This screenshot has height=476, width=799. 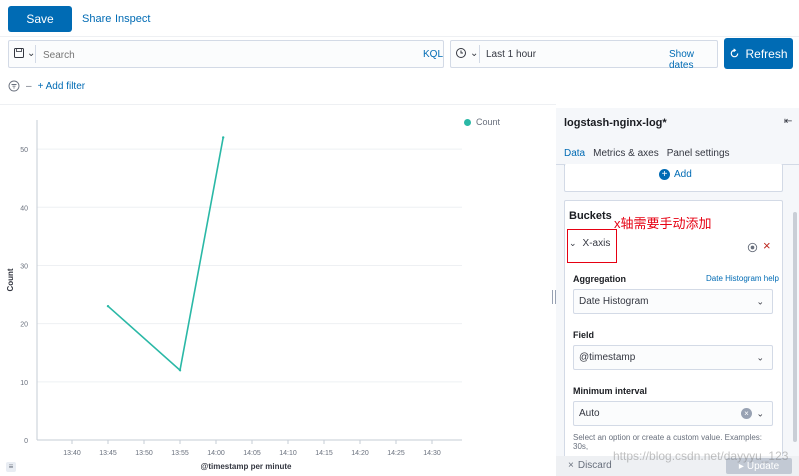 What do you see at coordinates (599, 279) in the screenshot?
I see `aggregation-label: Aggregation` at bounding box center [599, 279].